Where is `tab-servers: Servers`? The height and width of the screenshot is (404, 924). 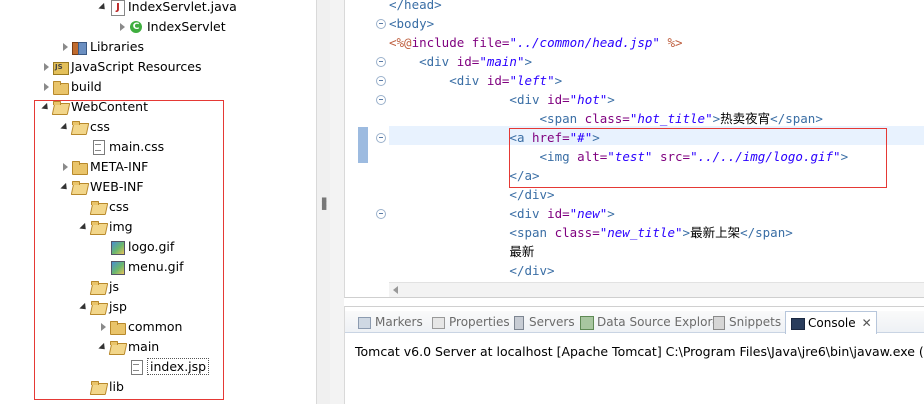
tab-servers: Servers is located at coordinates (543, 323).